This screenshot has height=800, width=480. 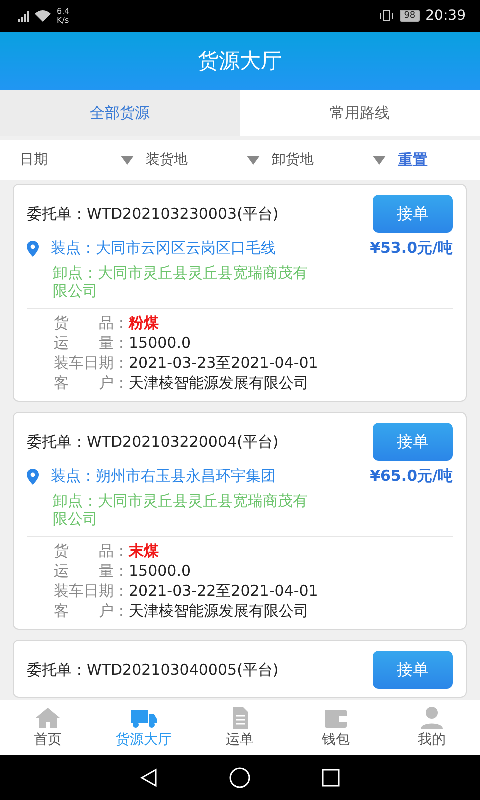 I want to click on nav-tab: 我的, so click(x=432, y=727).